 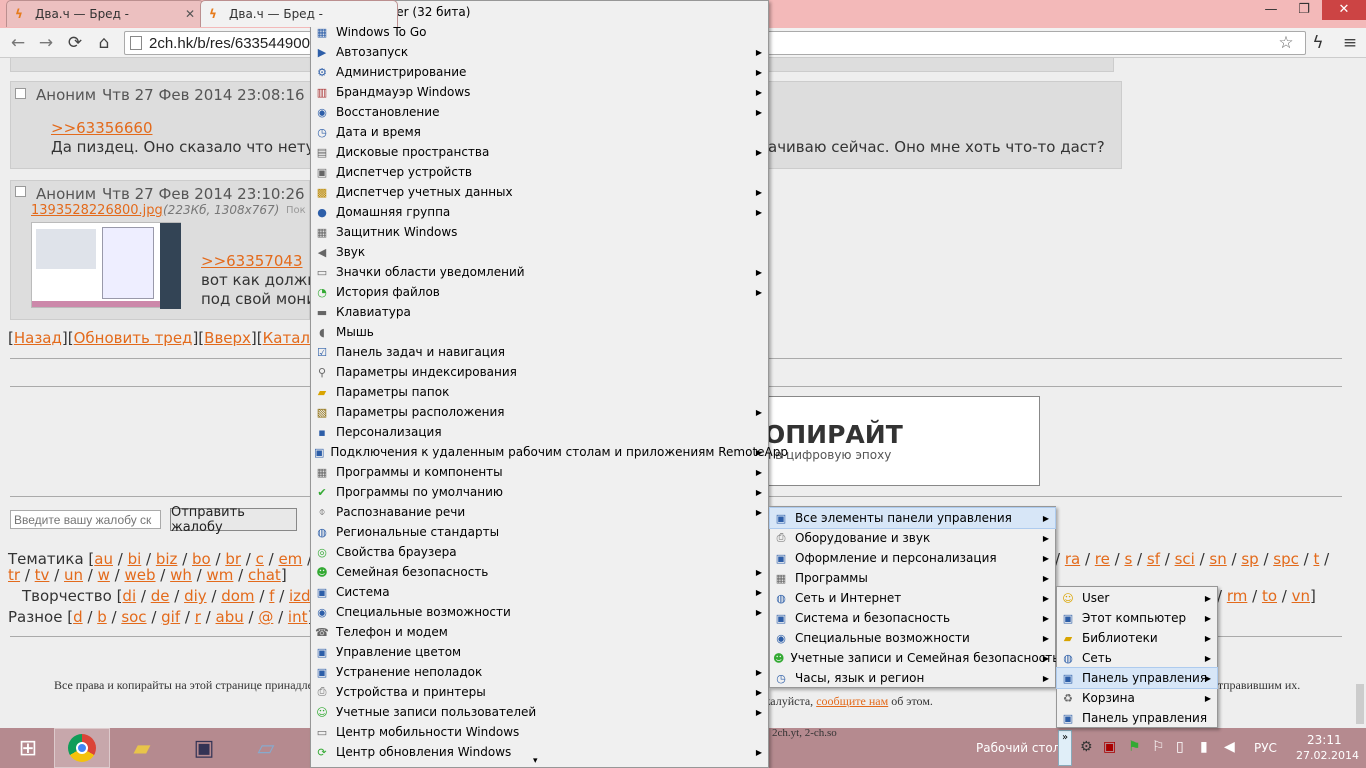 I want to click on menu-item: ⚲ Параметры индексирования, so click(x=539, y=372).